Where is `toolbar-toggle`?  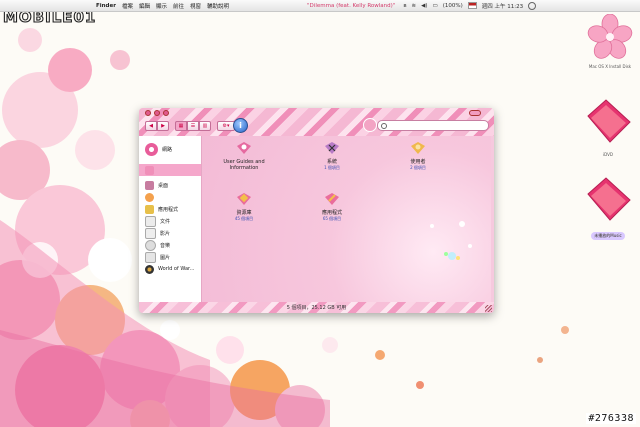 toolbar-toggle is located at coordinates (476, 113).